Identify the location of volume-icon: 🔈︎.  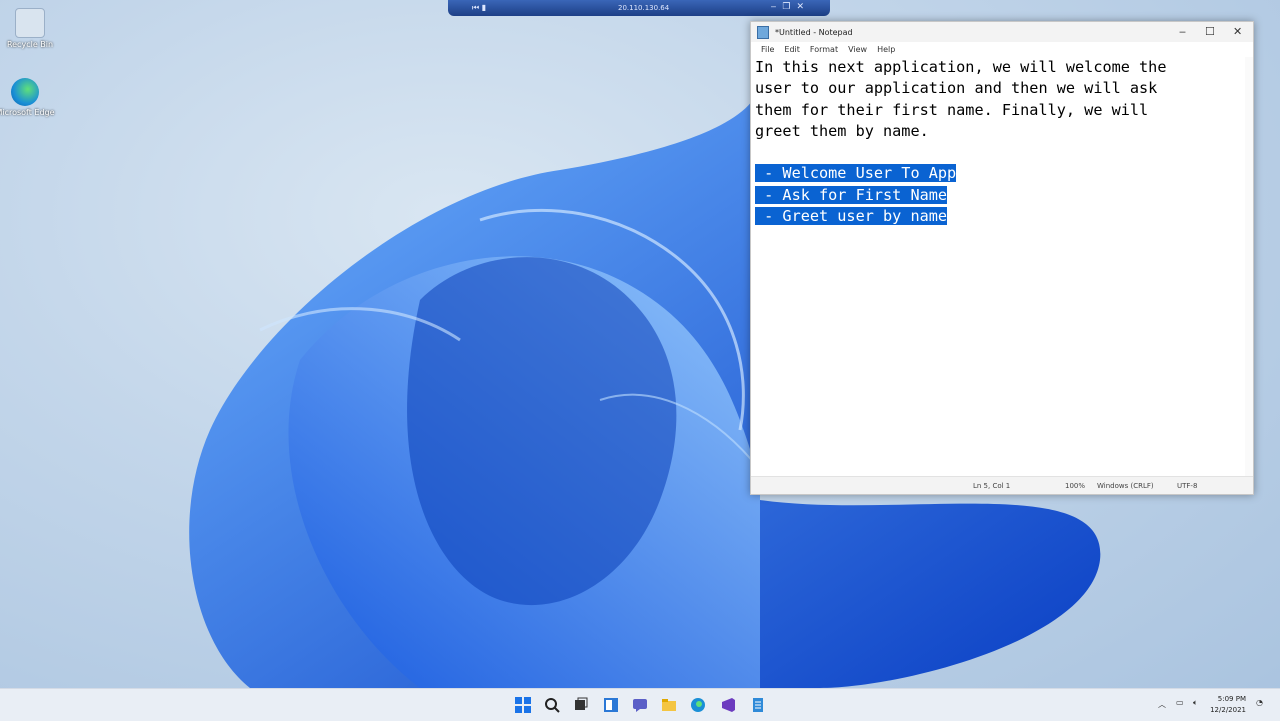
(1195, 703).